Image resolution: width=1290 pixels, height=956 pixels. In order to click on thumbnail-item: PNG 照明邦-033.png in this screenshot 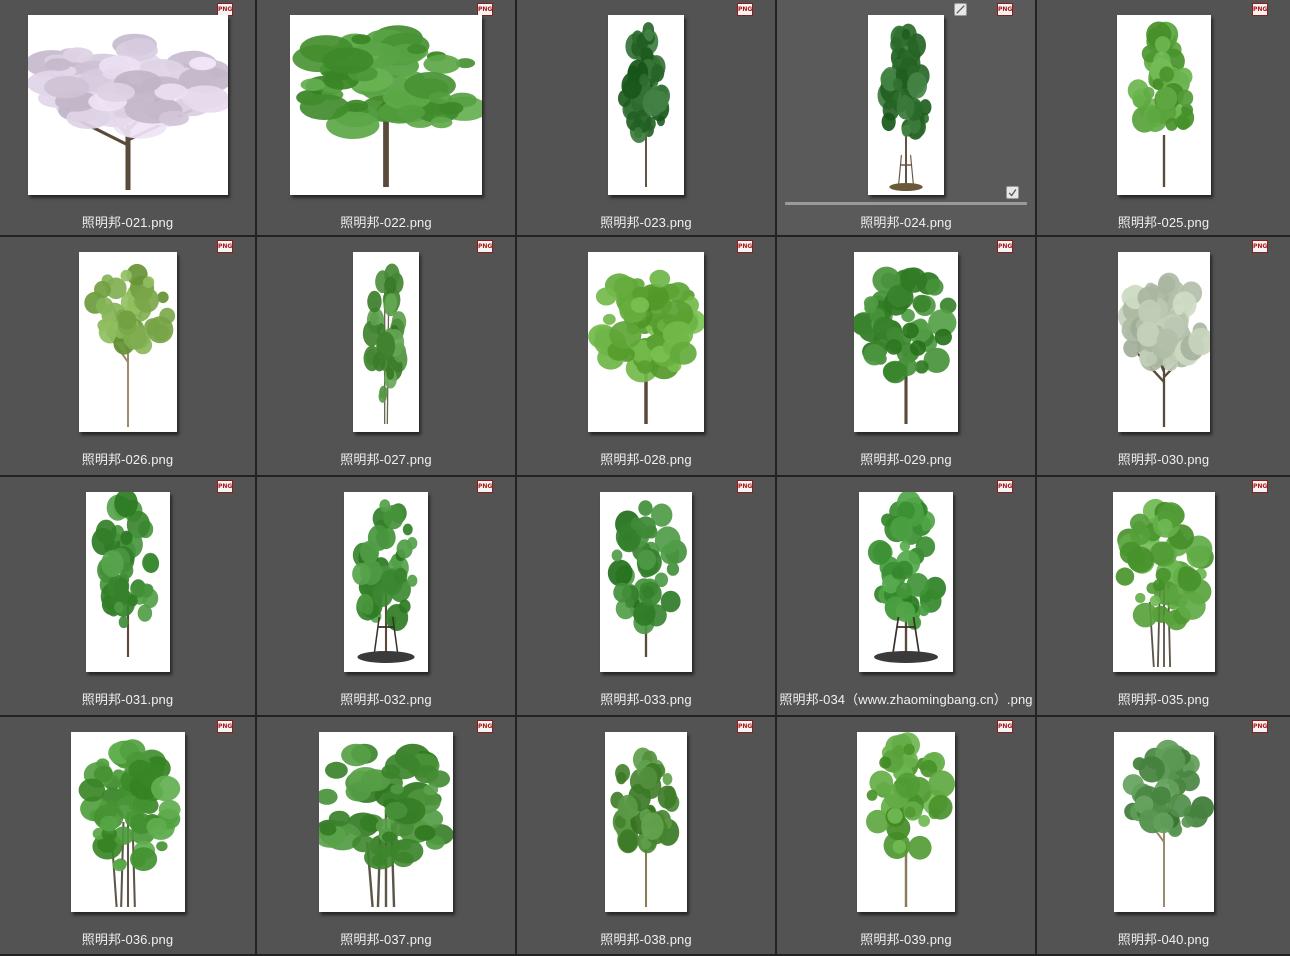, I will do `click(646, 596)`.